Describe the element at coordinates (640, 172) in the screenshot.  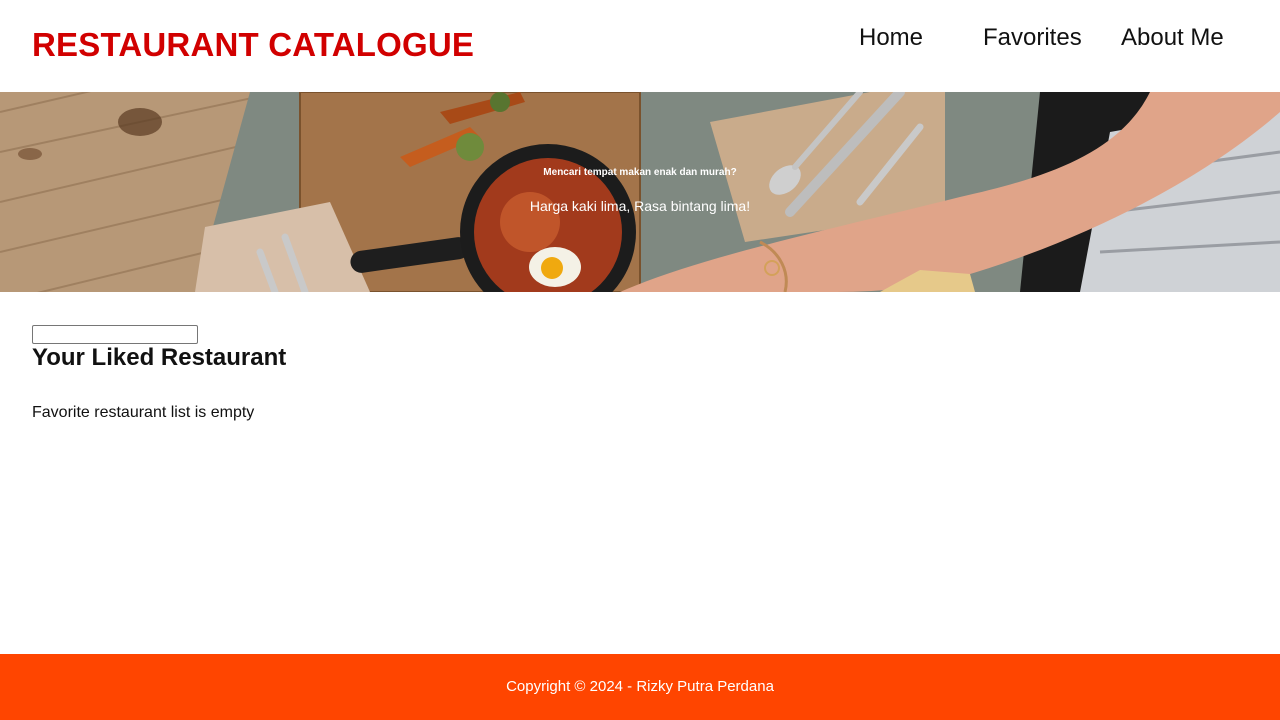
I see `hero-subtitle: Mencari tempat makan enak dan murah?` at that location.